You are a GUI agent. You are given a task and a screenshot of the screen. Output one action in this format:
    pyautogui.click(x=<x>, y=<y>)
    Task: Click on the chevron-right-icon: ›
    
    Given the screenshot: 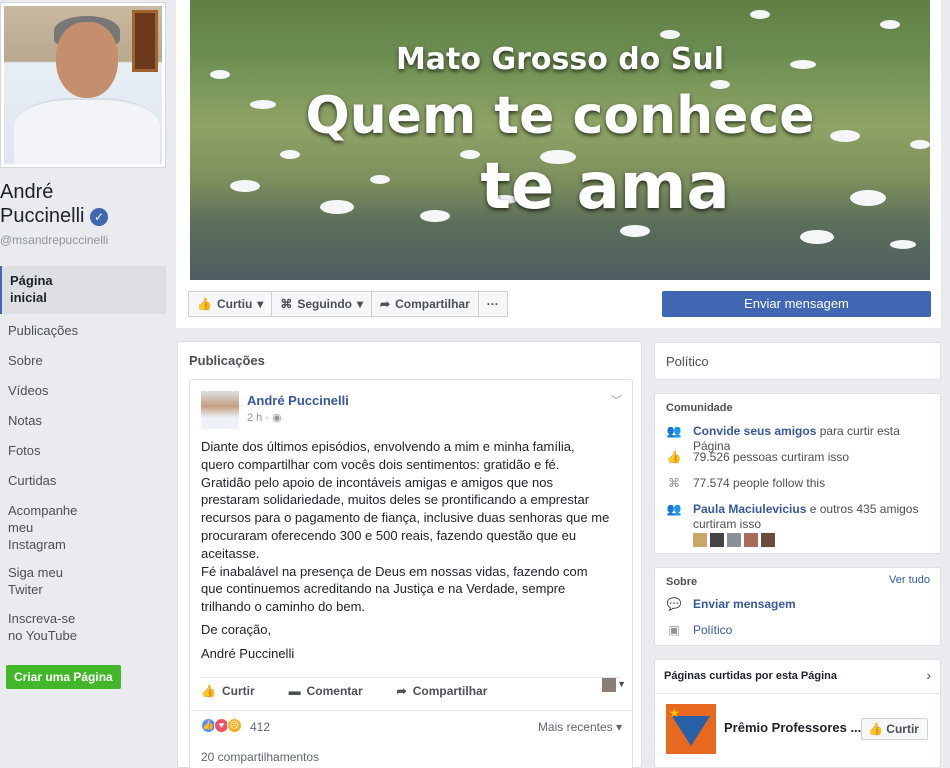 What is the action you would take?
    pyautogui.click(x=928, y=675)
    